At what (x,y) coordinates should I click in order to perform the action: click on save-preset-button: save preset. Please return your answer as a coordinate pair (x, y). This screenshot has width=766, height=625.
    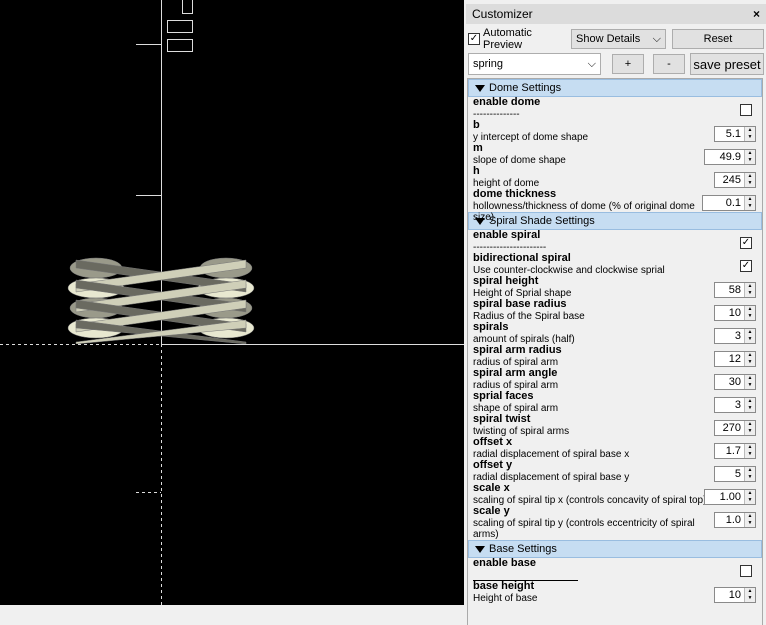
    Looking at the image, I should click on (727, 64).